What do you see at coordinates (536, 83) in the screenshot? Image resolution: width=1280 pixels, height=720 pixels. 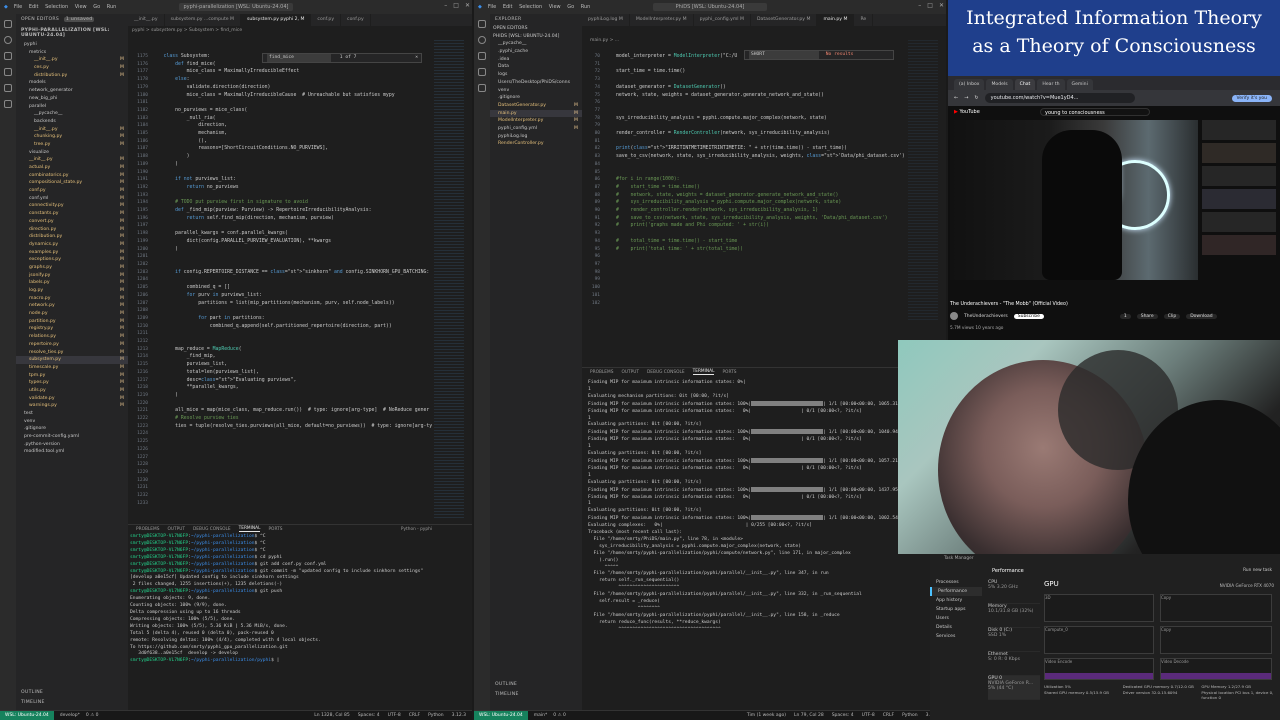 I see `tree-item: Users/TheDesktop/PhiDS/conns` at bounding box center [536, 83].